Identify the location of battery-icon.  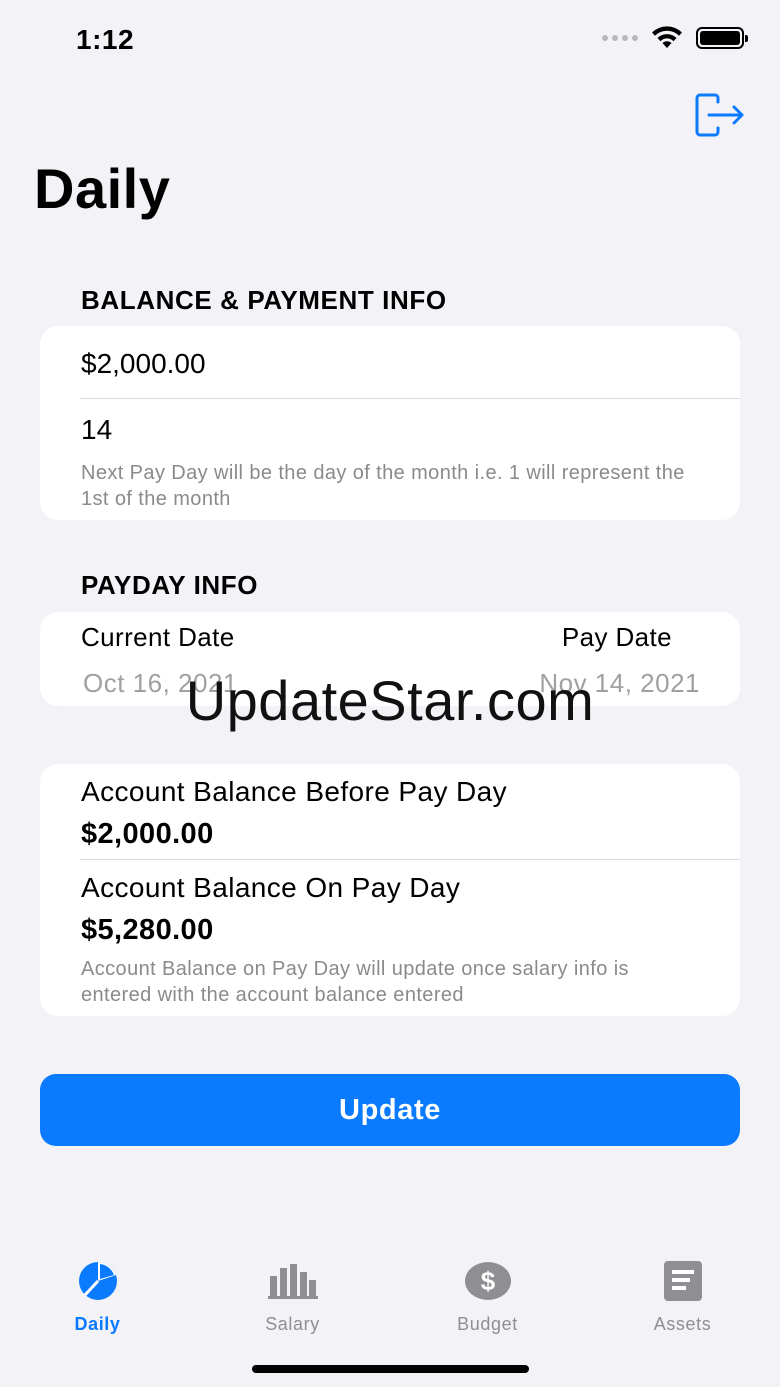
(722, 38).